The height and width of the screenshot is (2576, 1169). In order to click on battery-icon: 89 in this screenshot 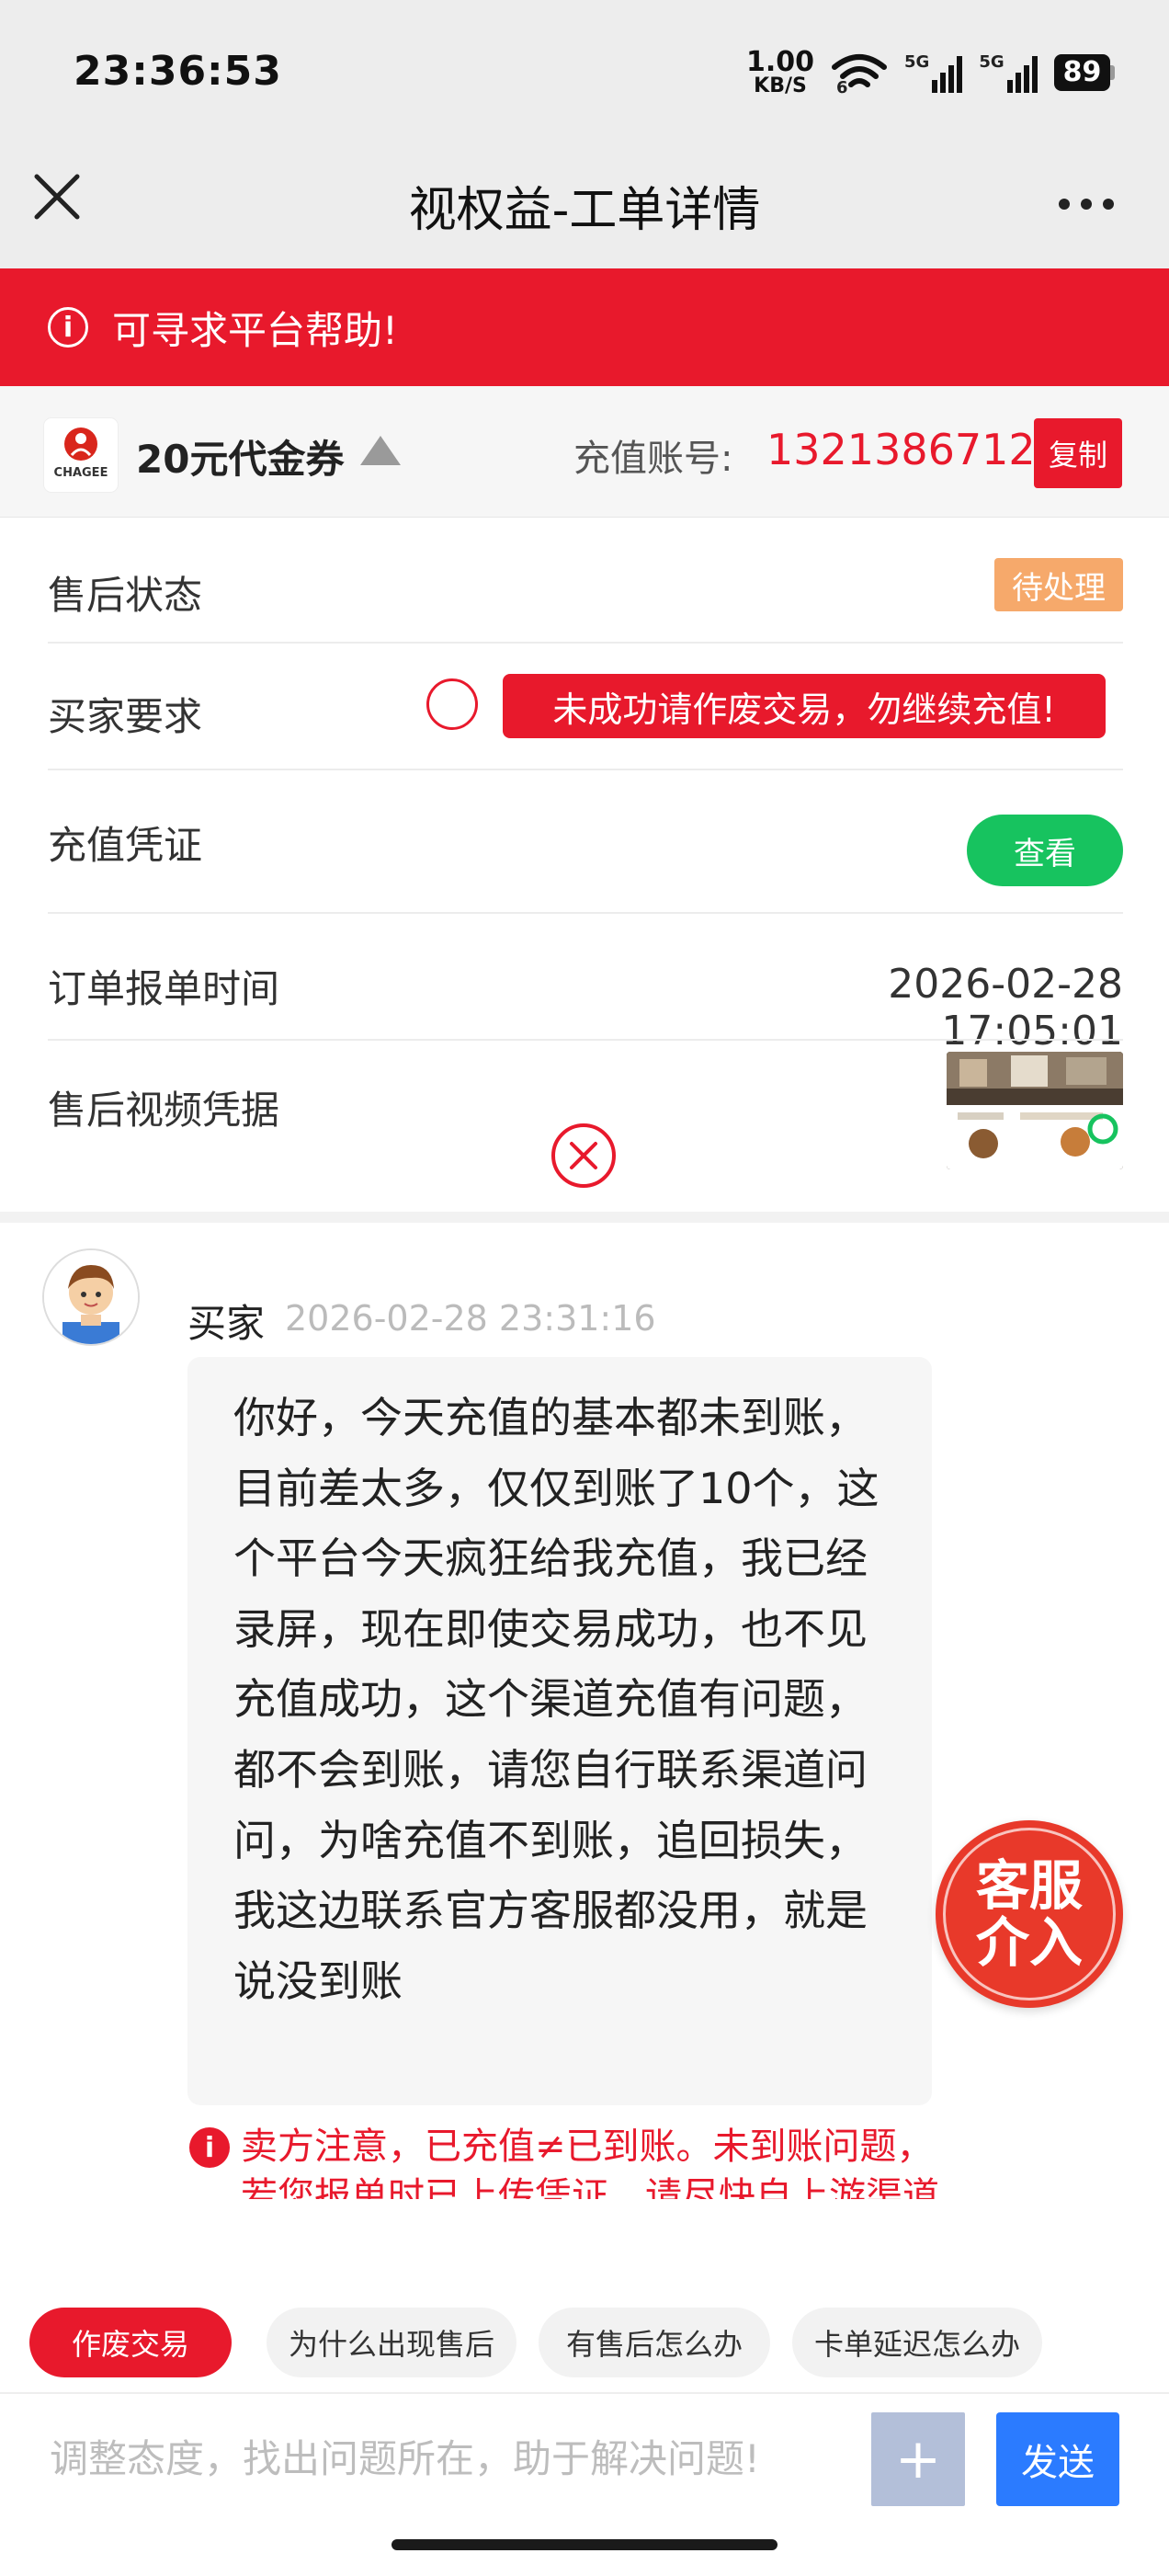, I will do `click(1084, 72)`.